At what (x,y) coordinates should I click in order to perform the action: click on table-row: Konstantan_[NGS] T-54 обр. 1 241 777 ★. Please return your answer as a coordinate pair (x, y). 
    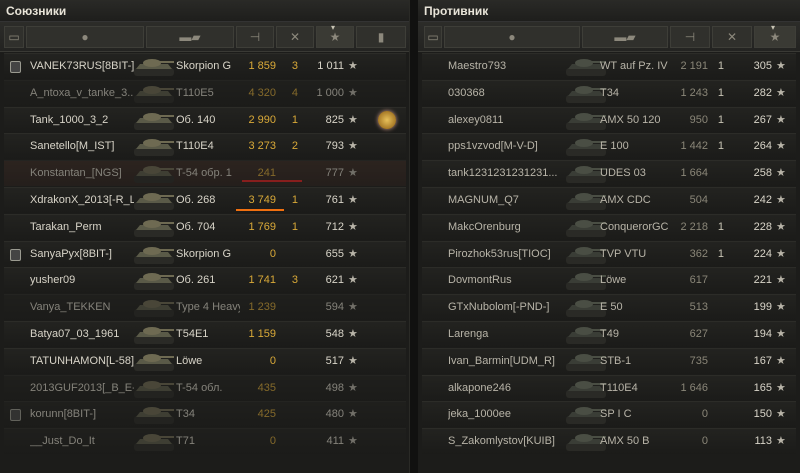
    Looking at the image, I should click on (205, 173).